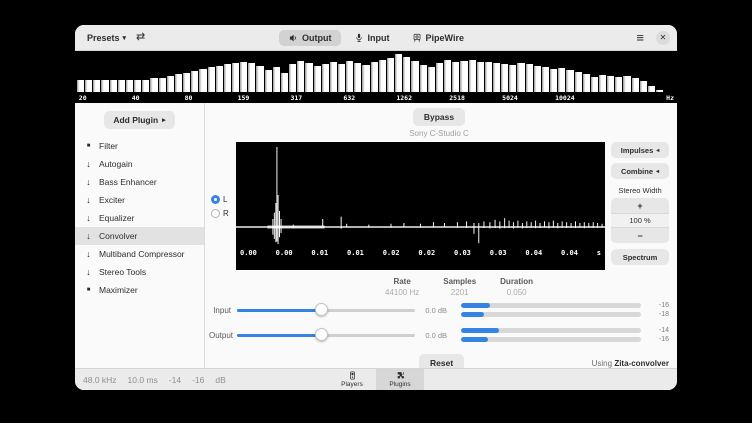 The height and width of the screenshot is (423, 752). I want to click on input-level-meters, so click(551, 310).